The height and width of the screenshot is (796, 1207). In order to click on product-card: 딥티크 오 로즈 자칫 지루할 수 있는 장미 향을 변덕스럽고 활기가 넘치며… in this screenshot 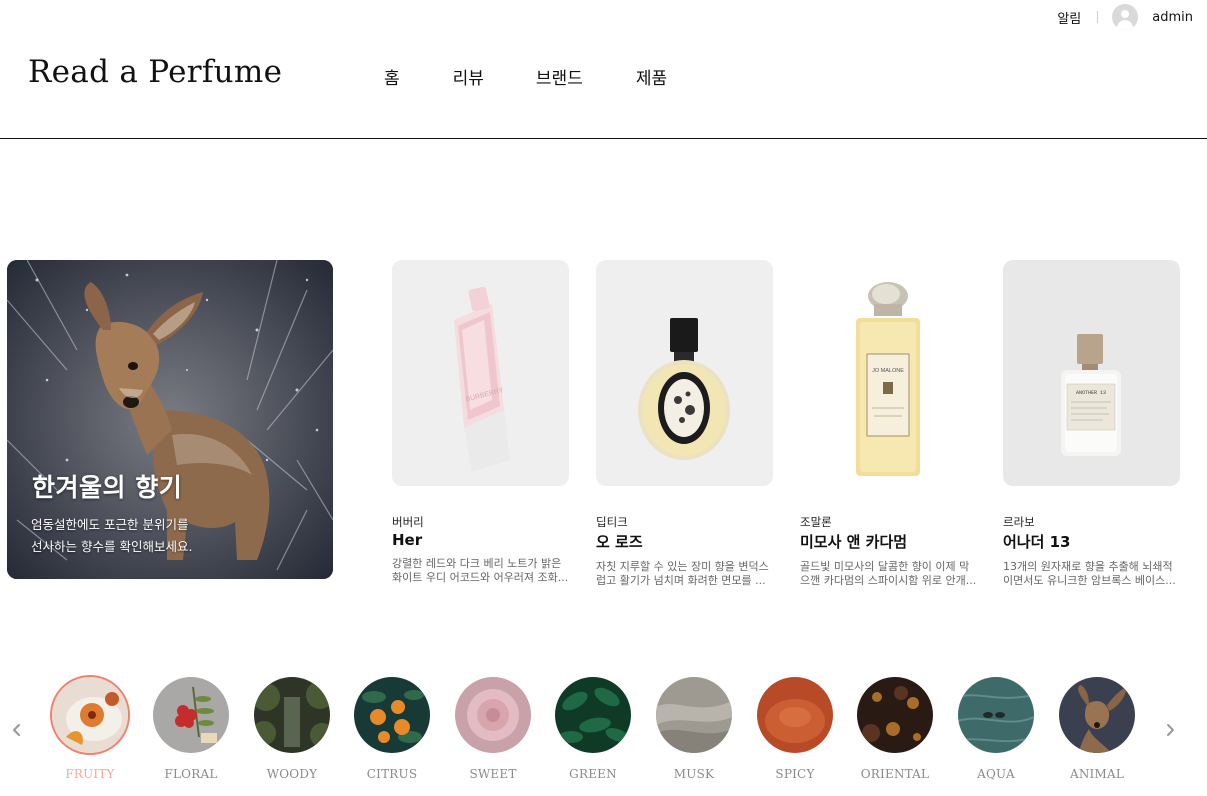, I will do `click(684, 424)`.